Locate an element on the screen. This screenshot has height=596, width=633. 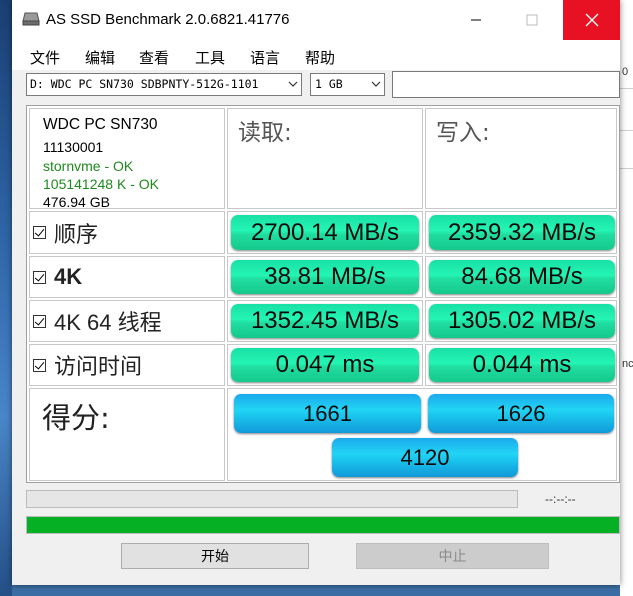
test-label: 顺序 is located at coordinates (76, 234).